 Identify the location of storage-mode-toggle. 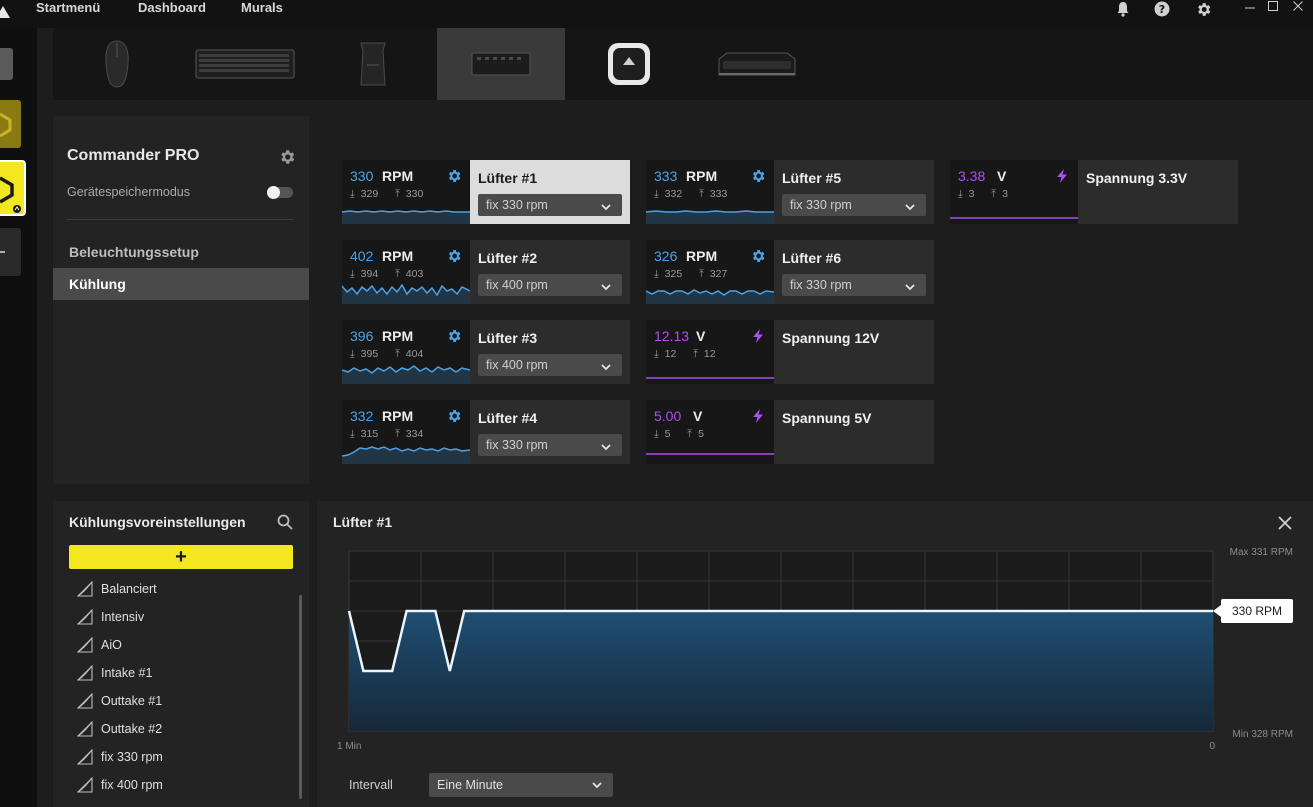
(280, 192).